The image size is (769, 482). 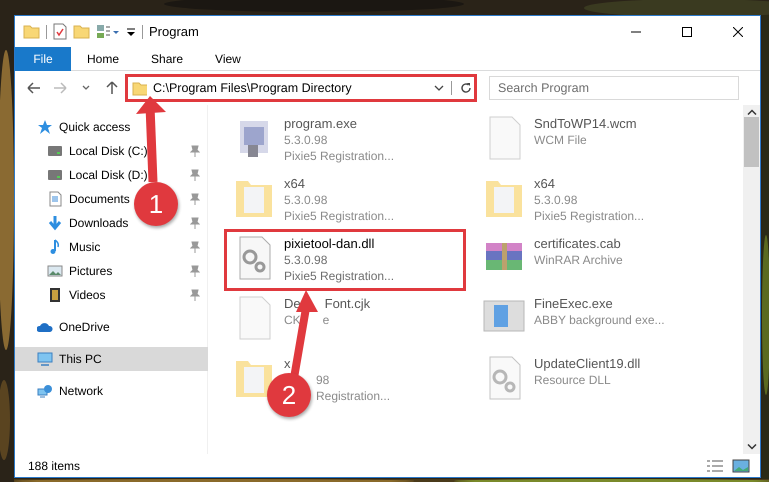 I want to click on picture-icon, so click(x=55, y=271).